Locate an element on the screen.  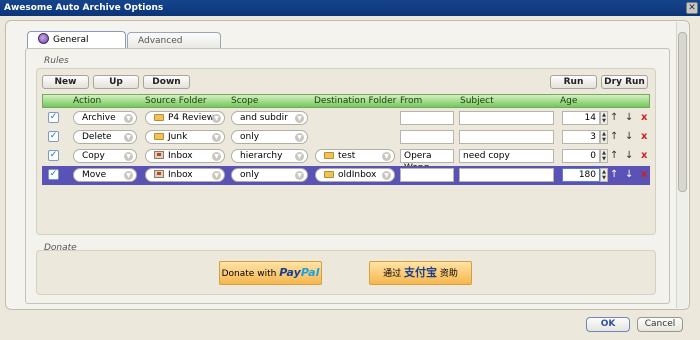
scope-dropdown: and subdir ▼ is located at coordinates (269, 118).